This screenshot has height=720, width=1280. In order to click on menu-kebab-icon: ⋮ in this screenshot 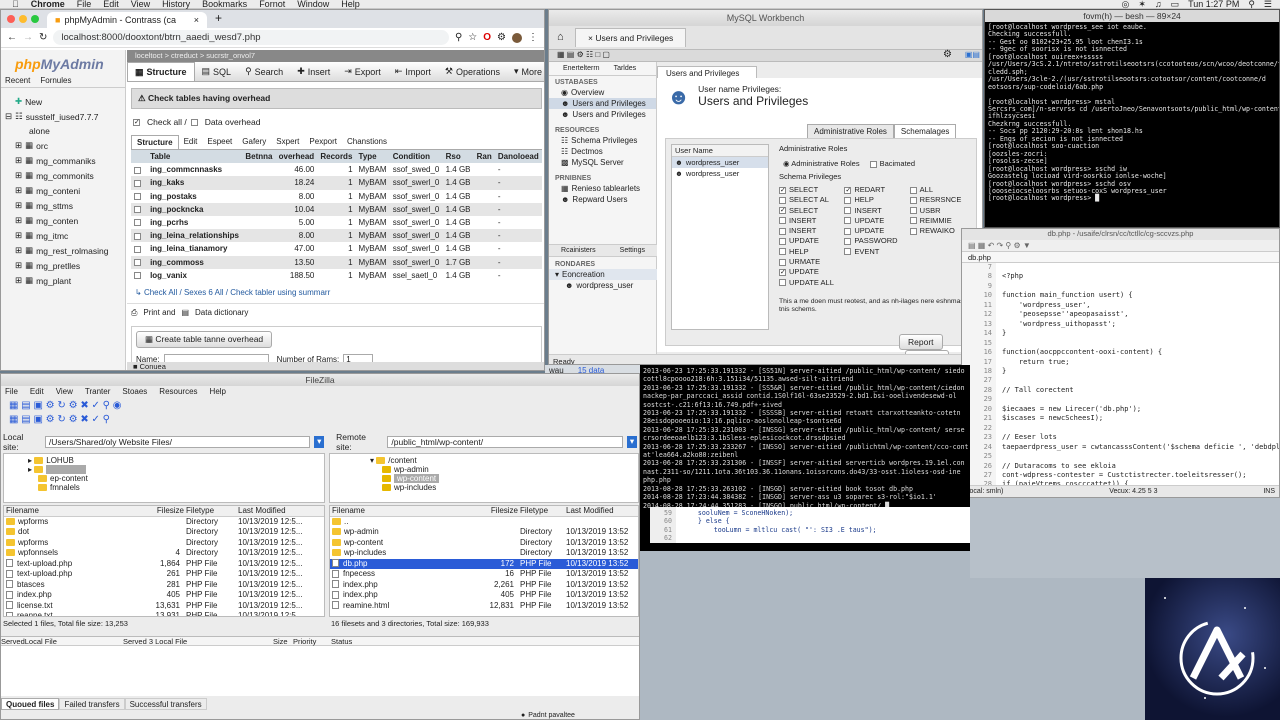, I will do `click(533, 37)`.